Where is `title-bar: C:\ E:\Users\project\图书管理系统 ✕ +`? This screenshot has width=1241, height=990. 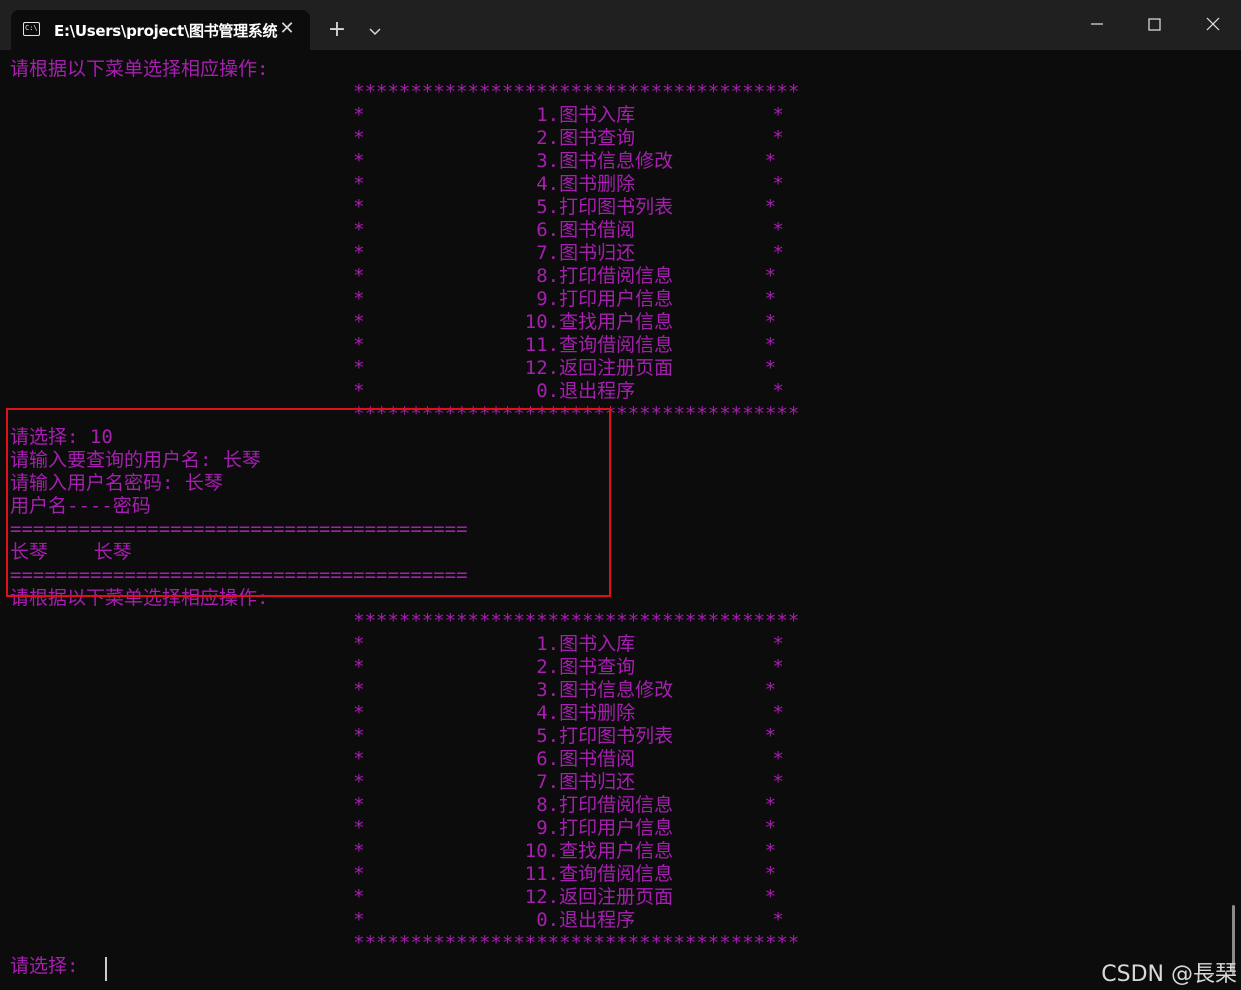
title-bar: C:\ E:\Users\project\图书管理系统 ✕ + is located at coordinates (620, 25).